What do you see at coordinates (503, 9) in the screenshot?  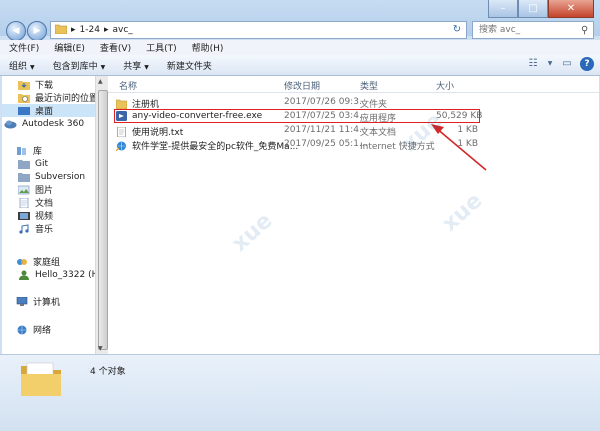 I see `minimize-button: –` at bounding box center [503, 9].